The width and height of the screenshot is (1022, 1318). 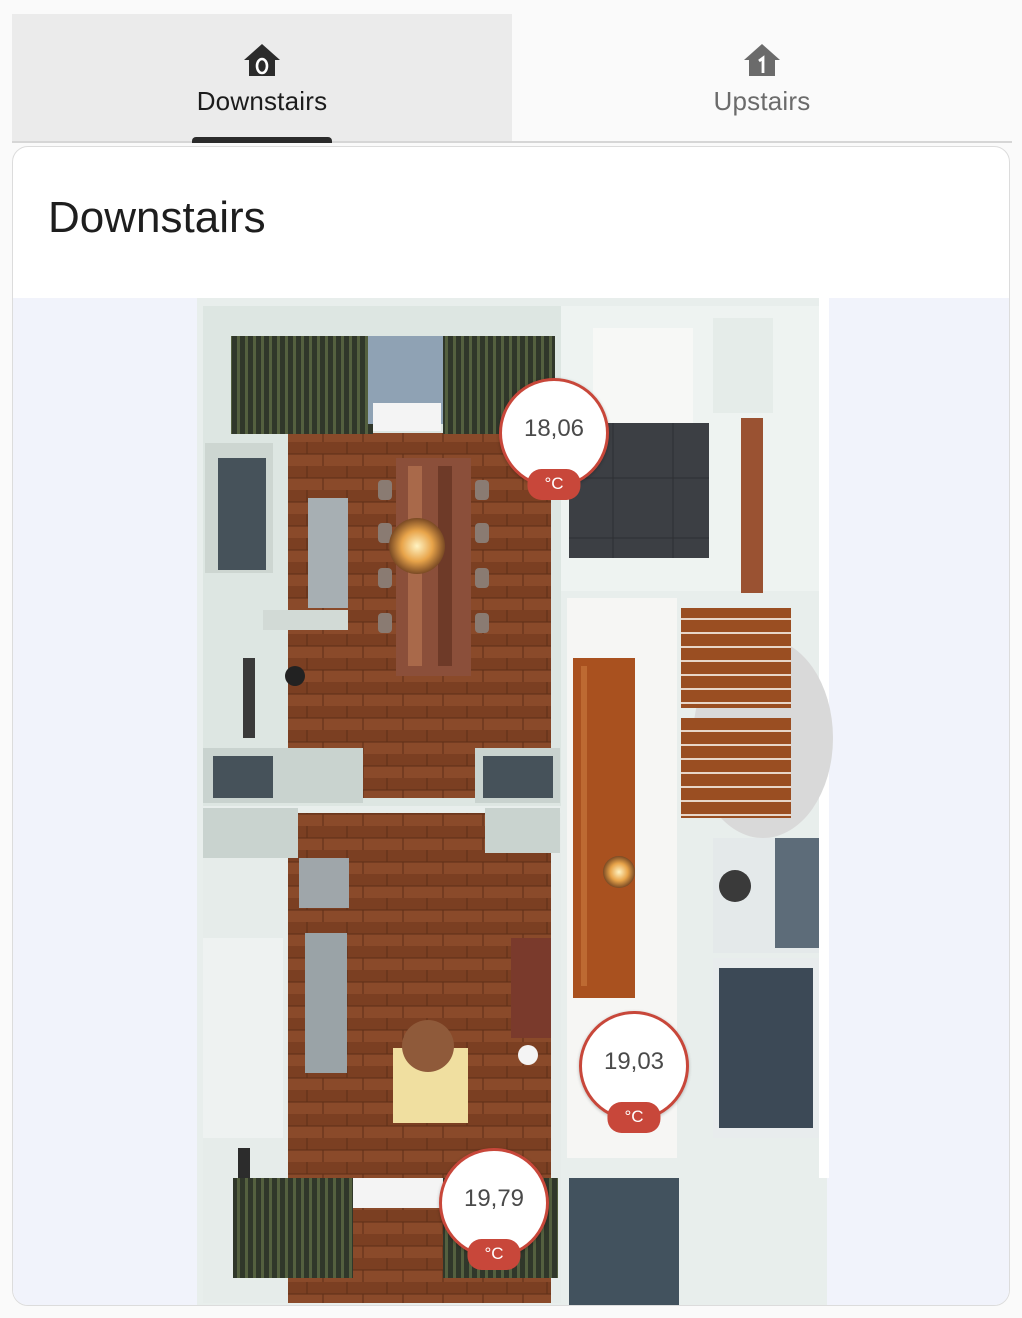 I want to click on temperature-value: 18,06, so click(x=554, y=428).